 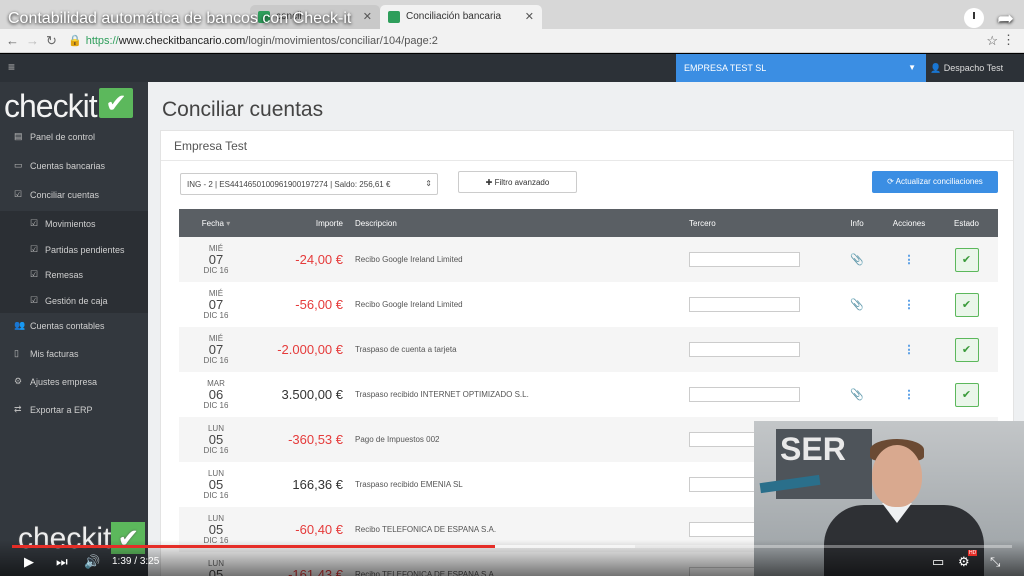 I want to click on sidebar-item-label: Mis facturas, so click(x=54, y=354).